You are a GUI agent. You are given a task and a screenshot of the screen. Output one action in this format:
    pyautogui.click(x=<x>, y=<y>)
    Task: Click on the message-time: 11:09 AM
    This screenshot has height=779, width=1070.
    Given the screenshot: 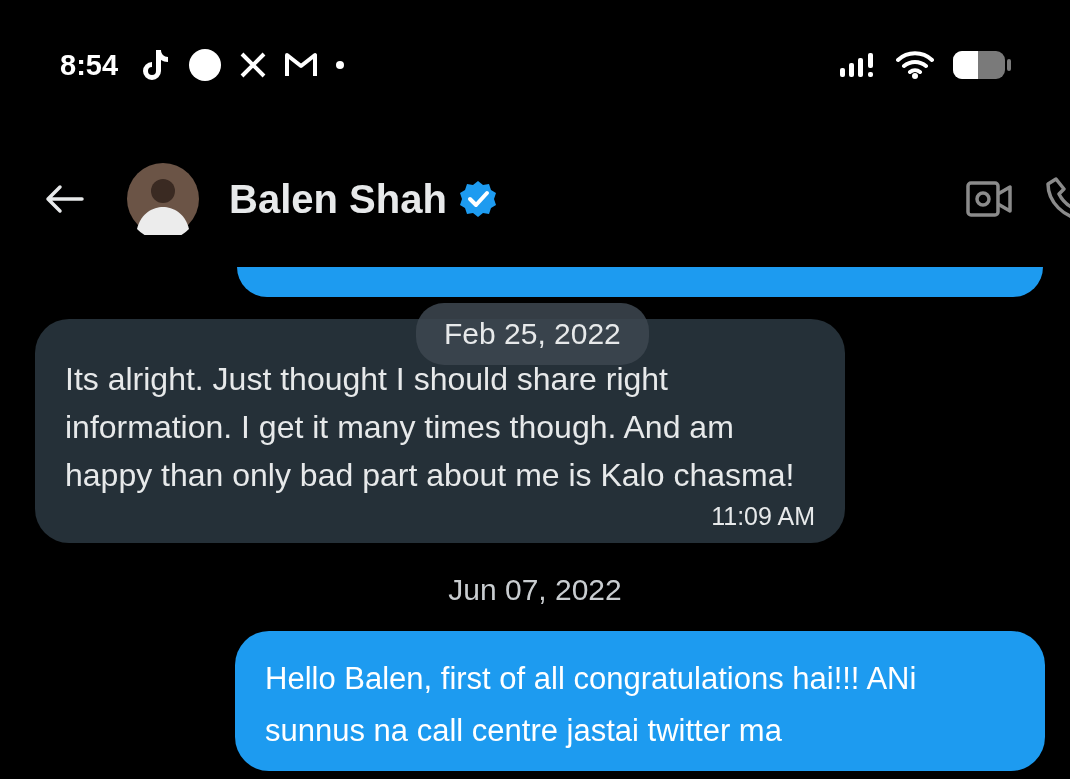 What is the action you would take?
    pyautogui.click(x=763, y=516)
    